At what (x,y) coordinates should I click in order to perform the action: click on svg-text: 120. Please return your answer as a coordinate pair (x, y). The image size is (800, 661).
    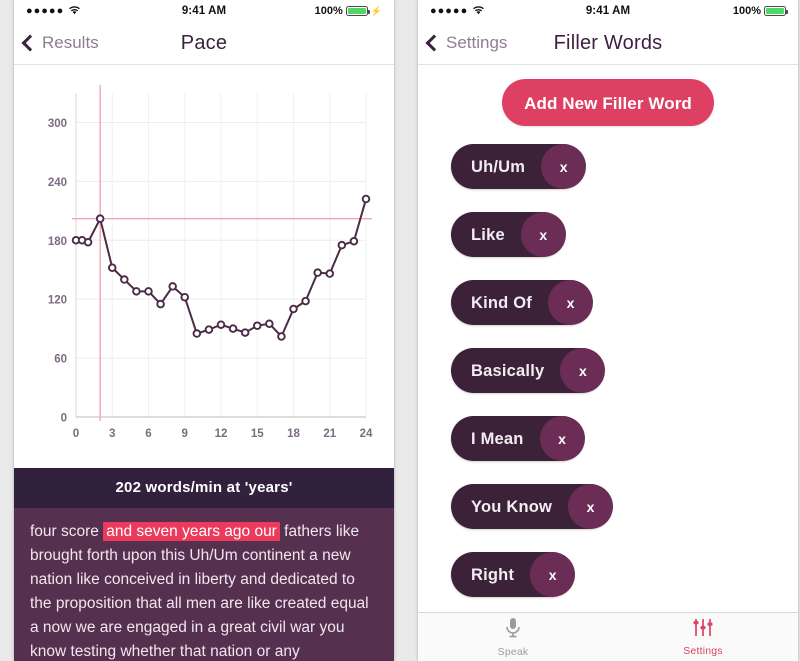
    Looking at the image, I should click on (57, 301).